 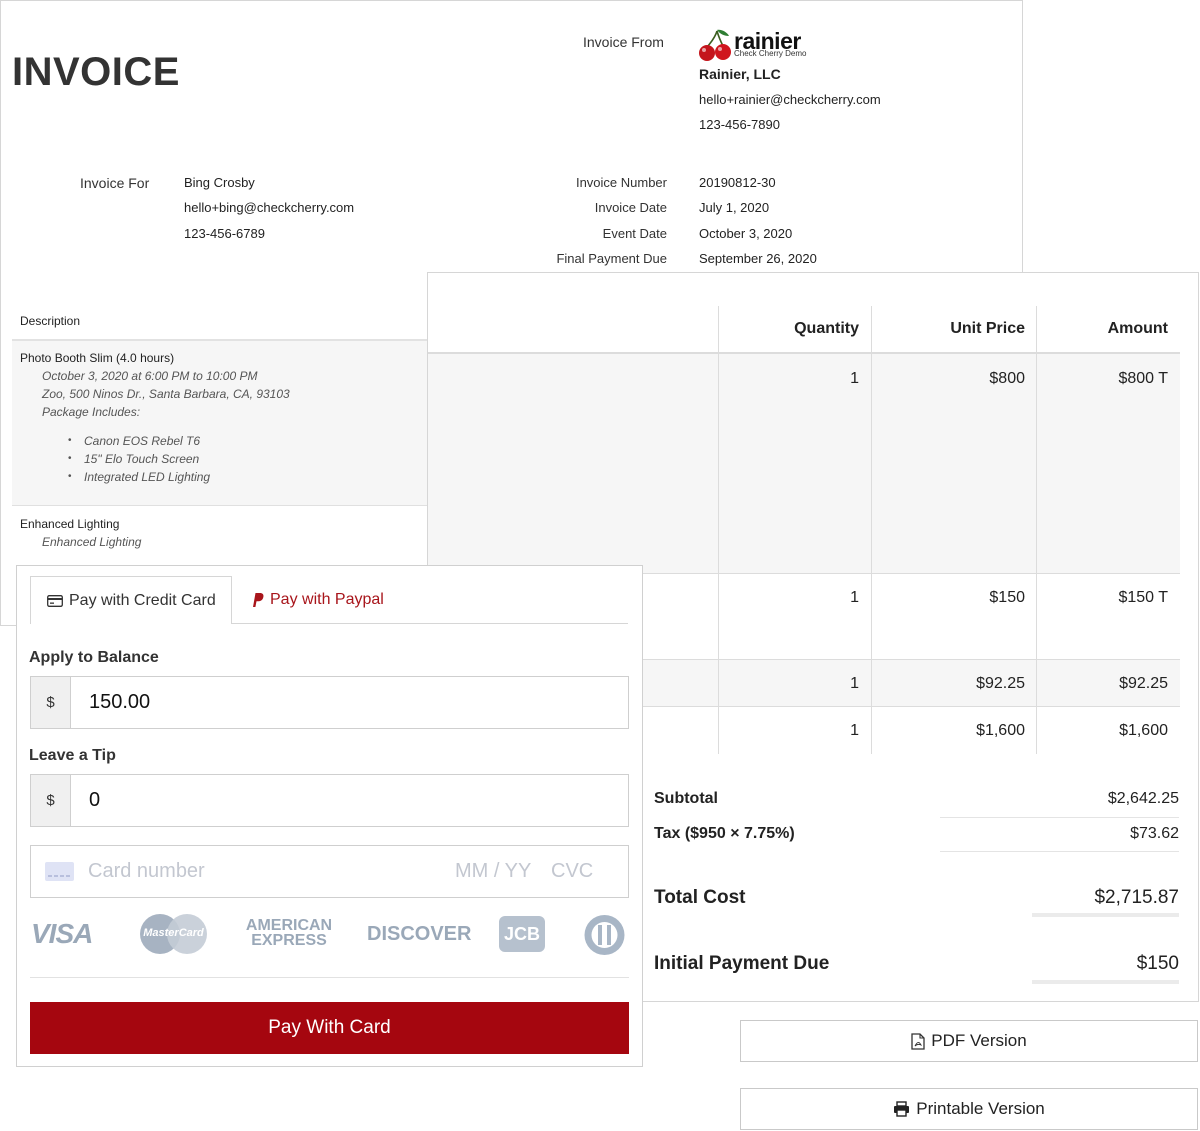 What do you see at coordinates (572, 871) in the screenshot?
I see `cvc-placeholder: CVC` at bounding box center [572, 871].